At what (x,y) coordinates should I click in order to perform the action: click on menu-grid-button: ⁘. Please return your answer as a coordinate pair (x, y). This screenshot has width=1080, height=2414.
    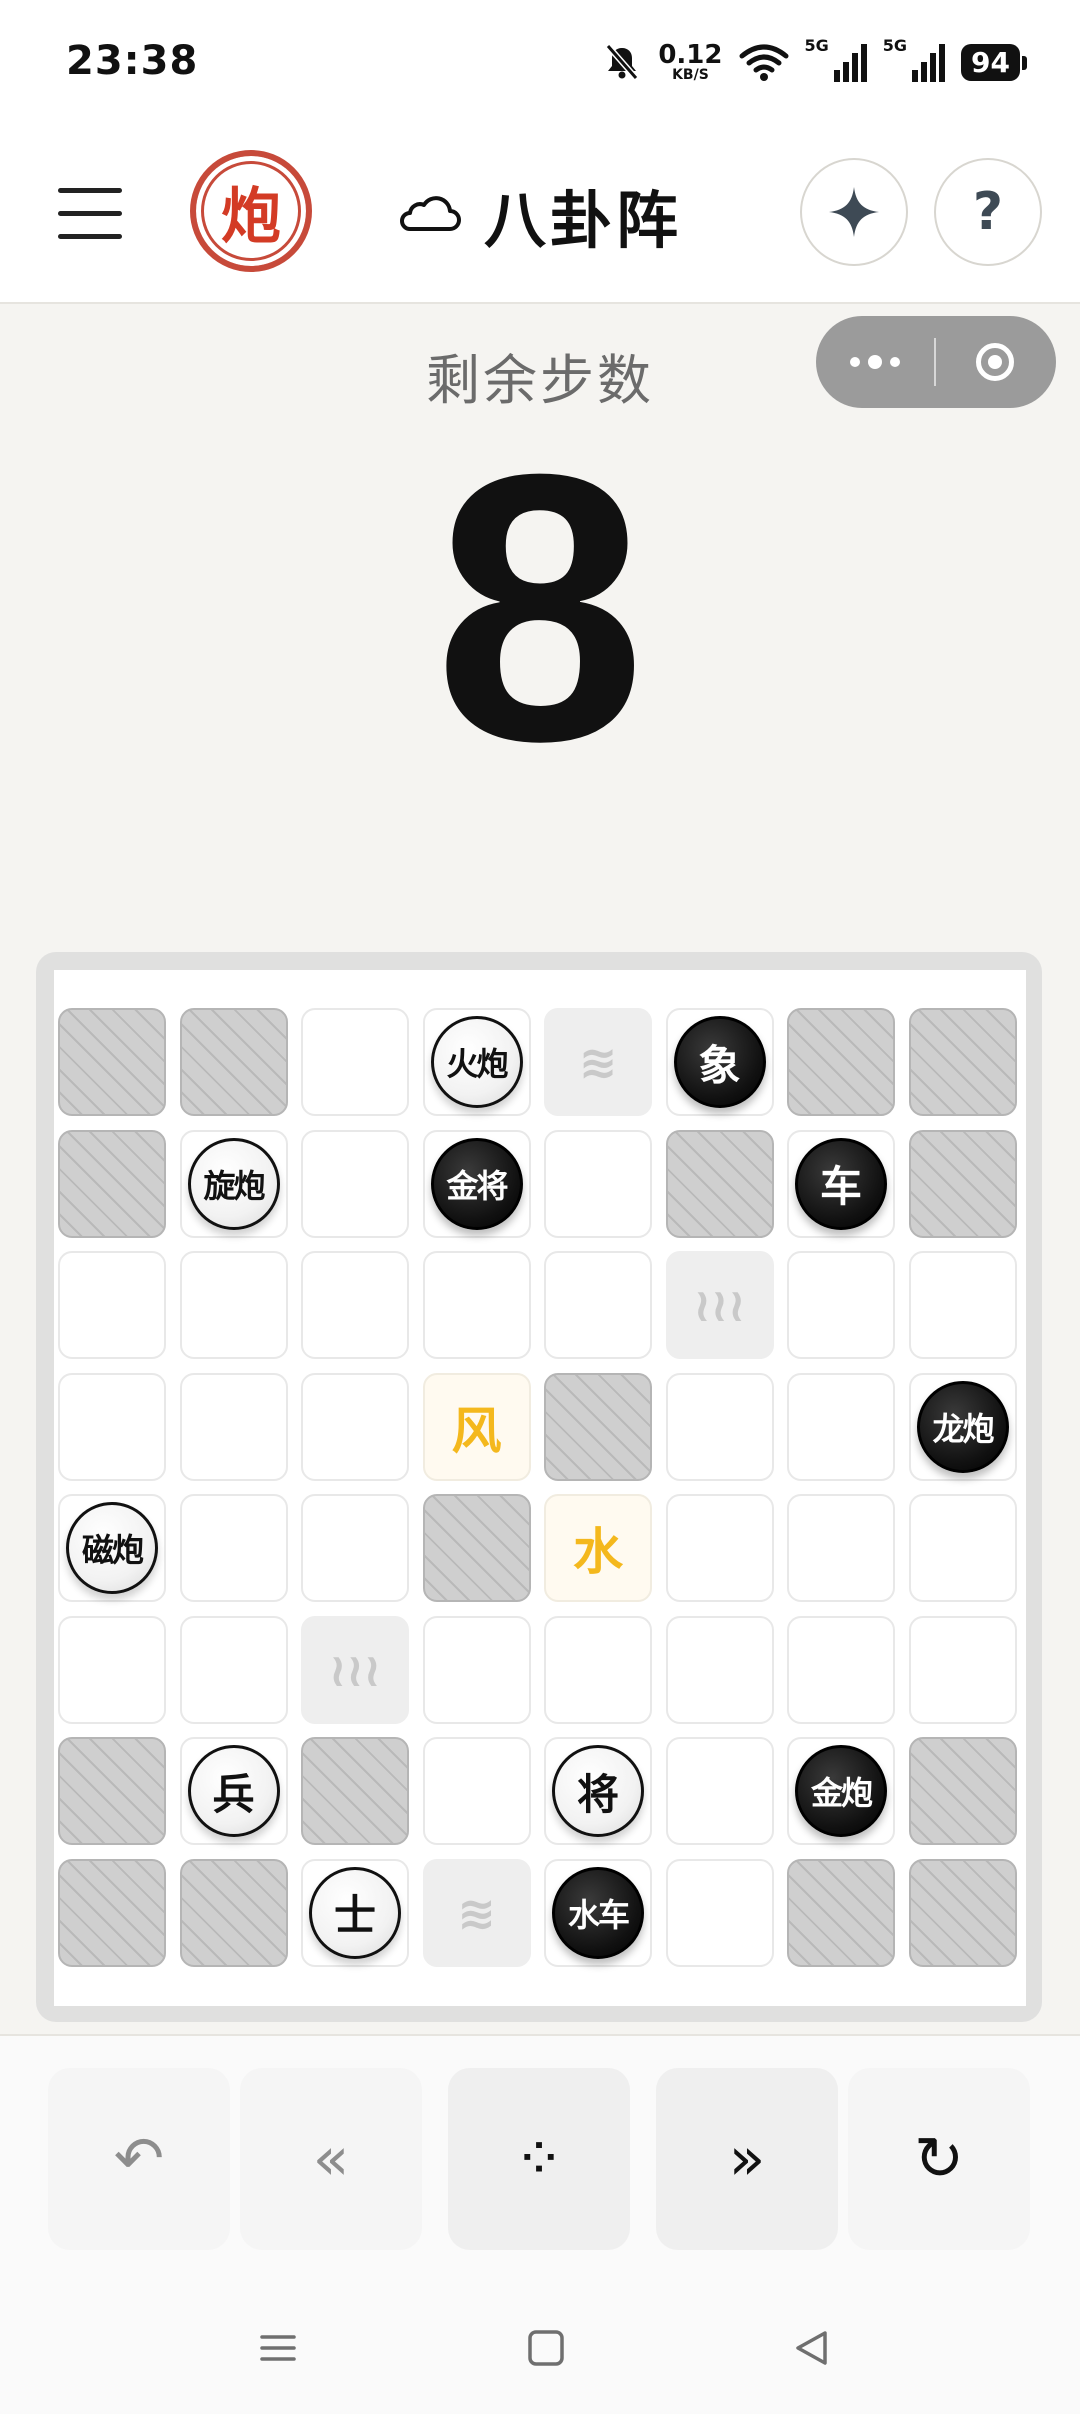
    Looking at the image, I should click on (539, 2159).